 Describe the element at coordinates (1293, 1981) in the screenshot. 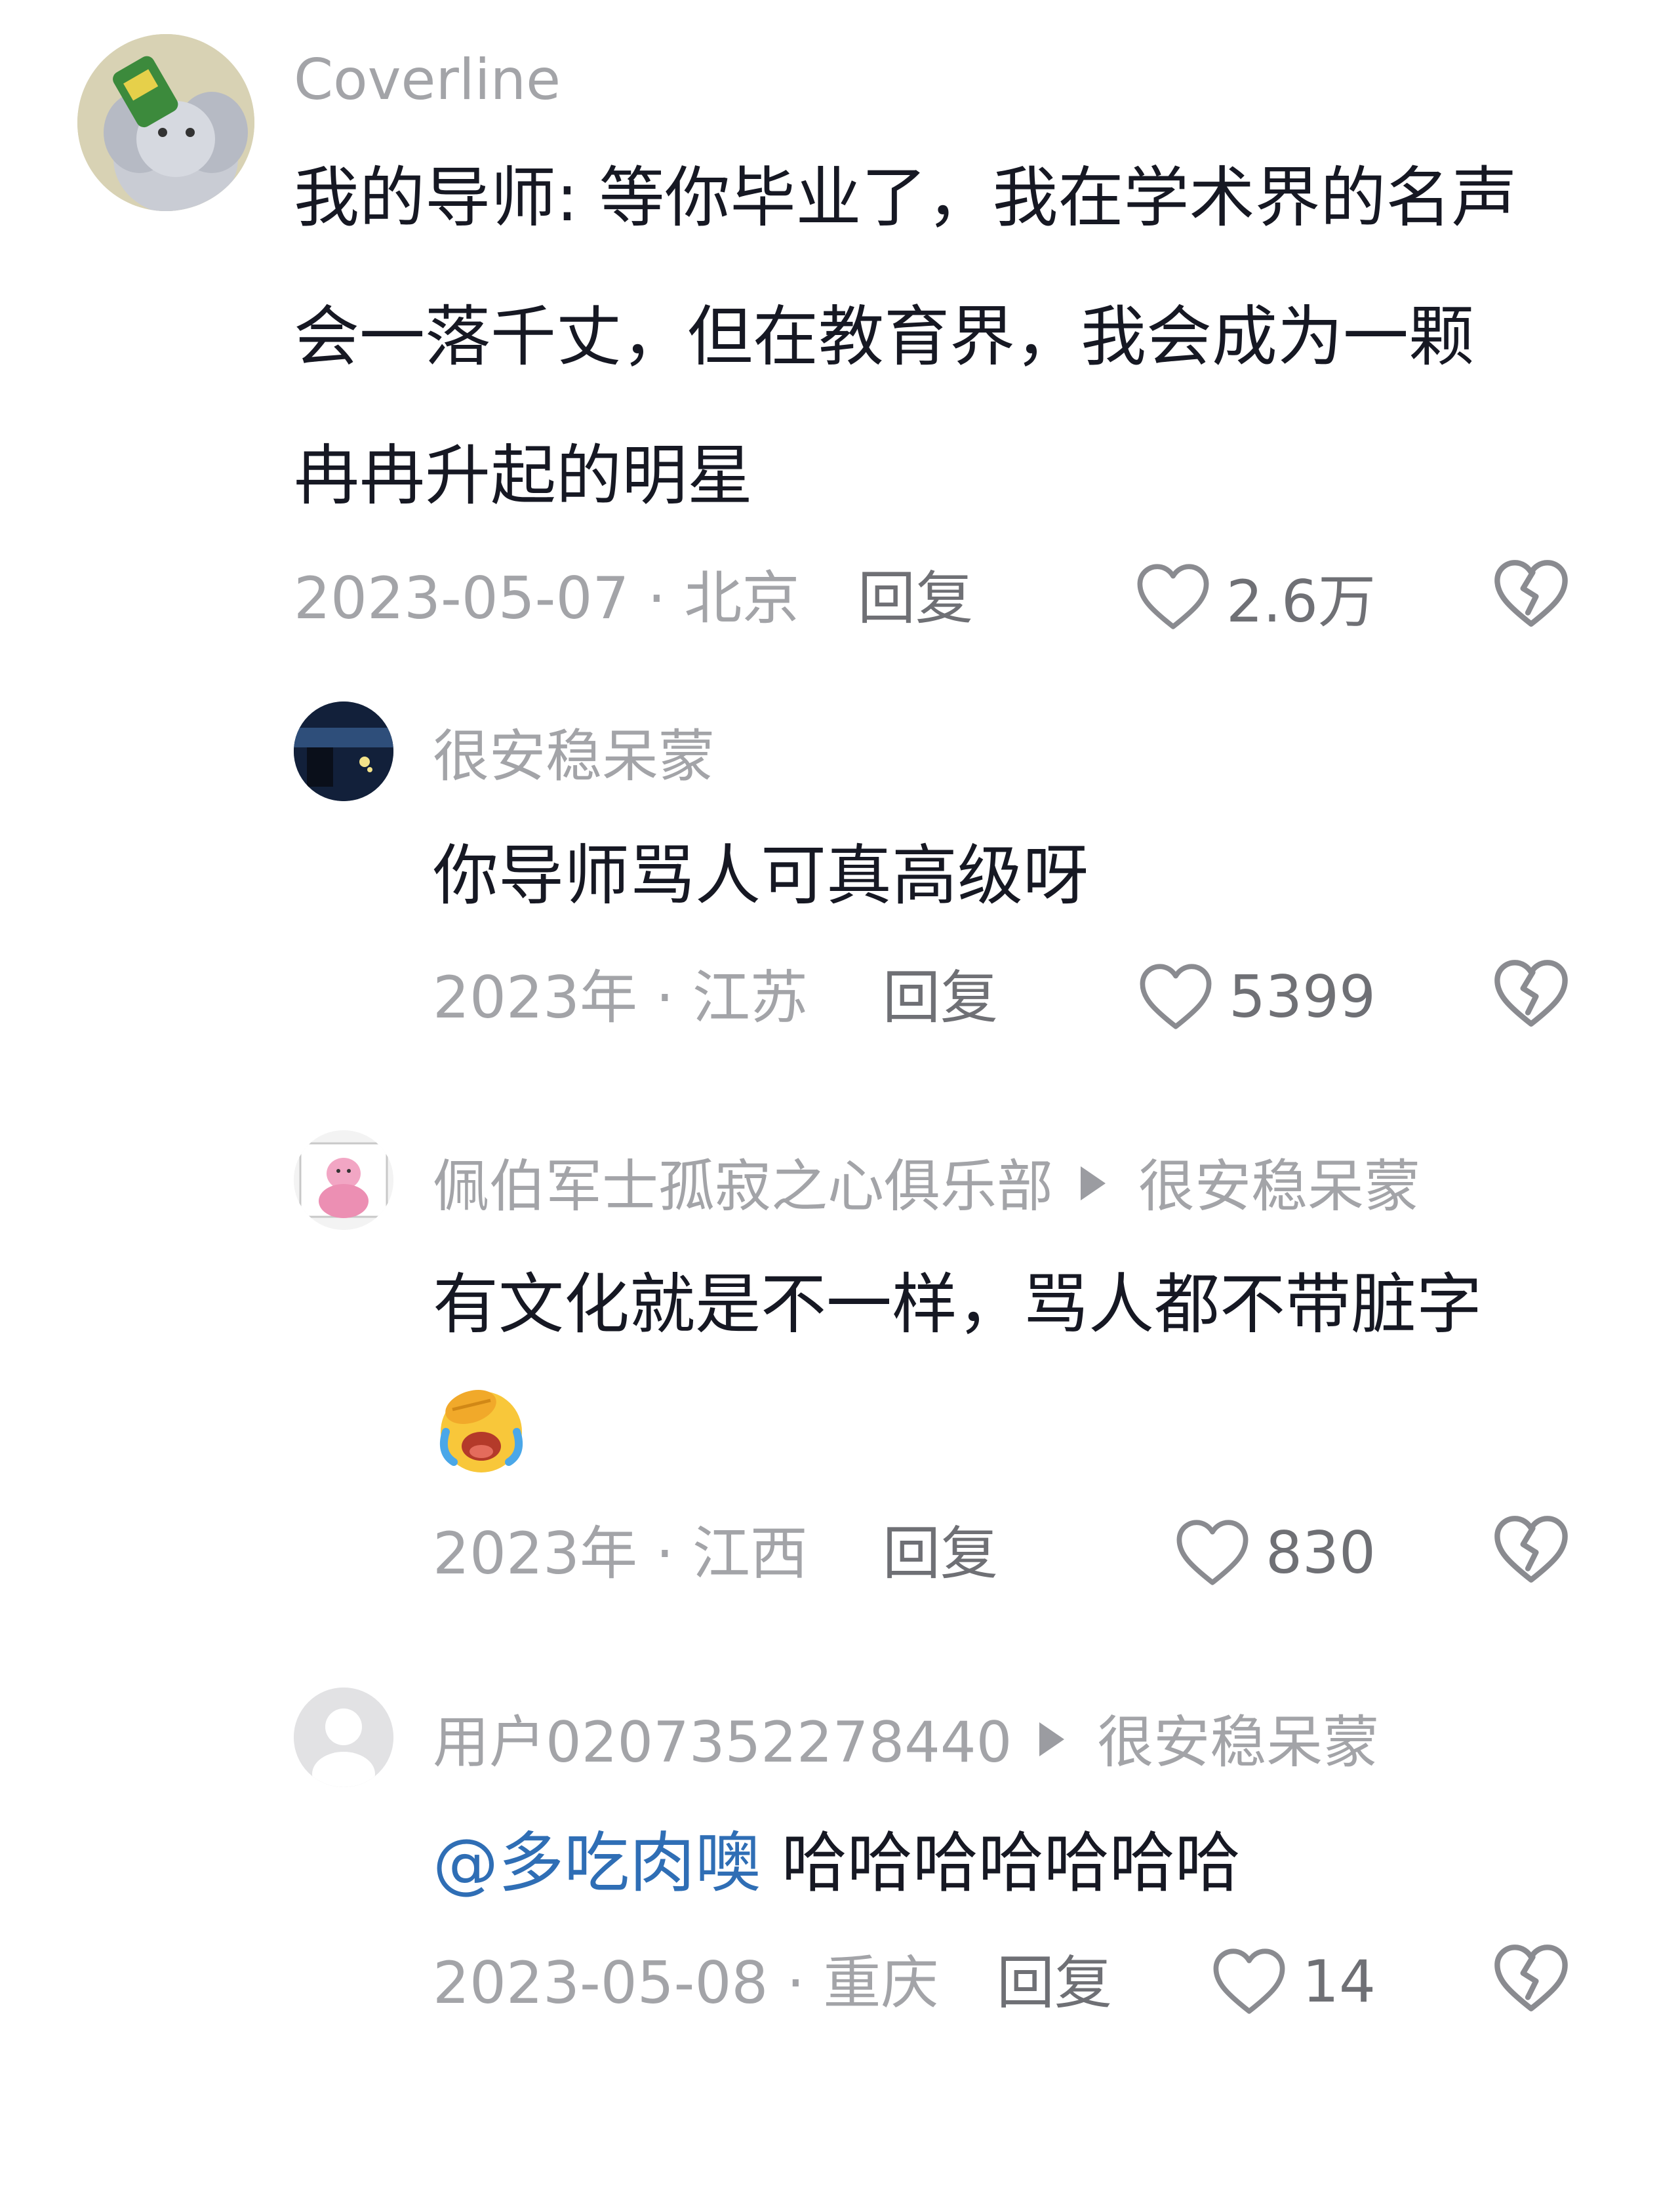

I see `like-button: 14` at that location.